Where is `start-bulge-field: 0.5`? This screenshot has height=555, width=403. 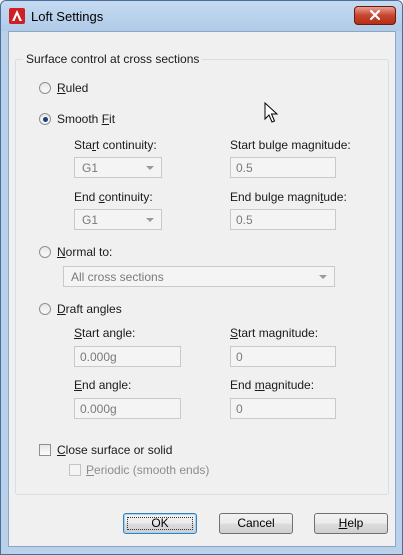 start-bulge-field: 0.5 is located at coordinates (283, 167).